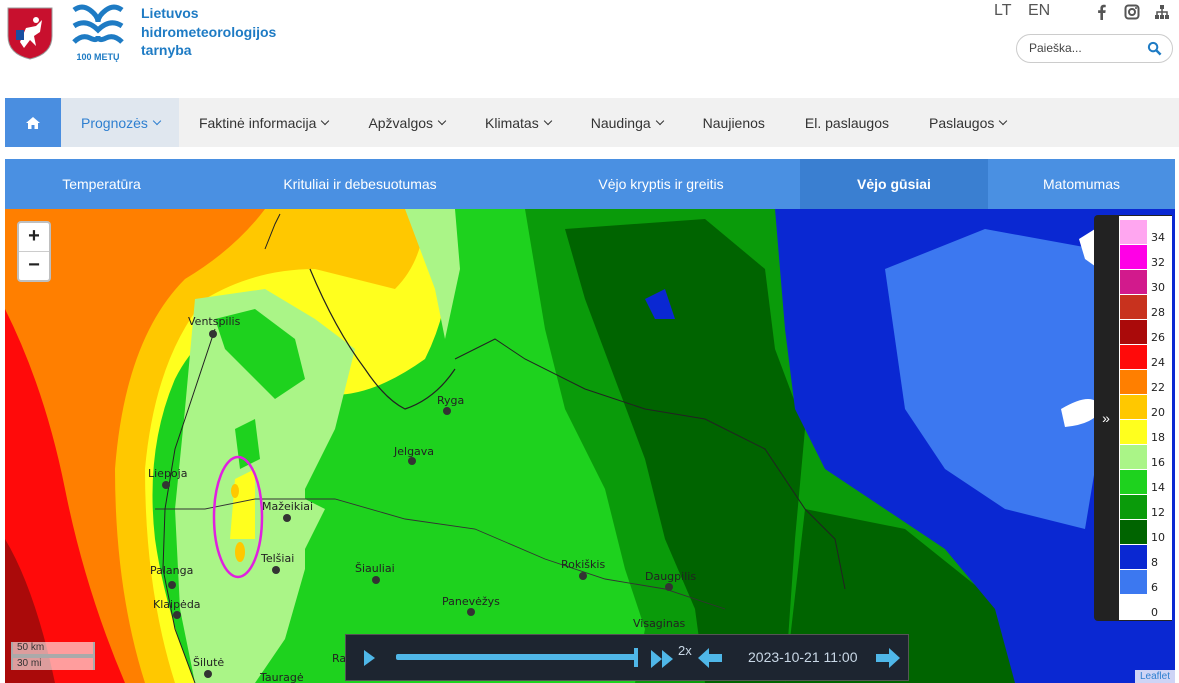 This screenshot has height=683, width=1179. Describe the element at coordinates (1154, 612) in the screenshot. I see `legend-label: 0` at that location.